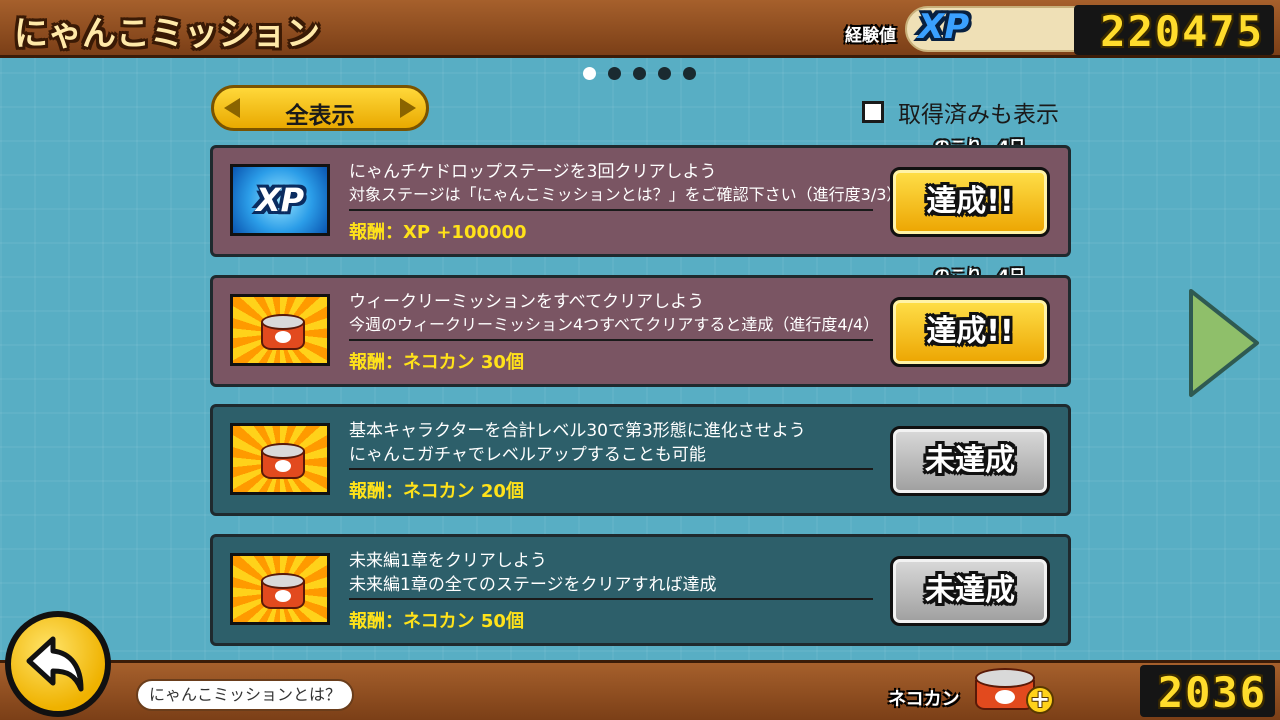 The image size is (1280, 720). Describe the element at coordinates (924, 699) in the screenshot. I see `cat-food-caption: ネコカン` at that location.